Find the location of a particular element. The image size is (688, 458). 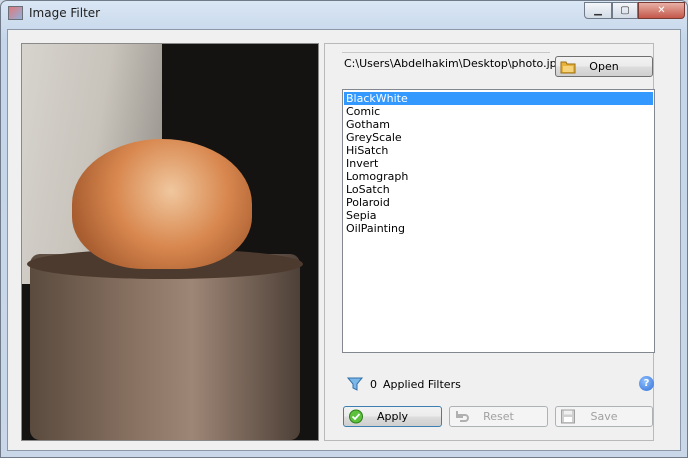

check-icon is located at coordinates (356, 416).